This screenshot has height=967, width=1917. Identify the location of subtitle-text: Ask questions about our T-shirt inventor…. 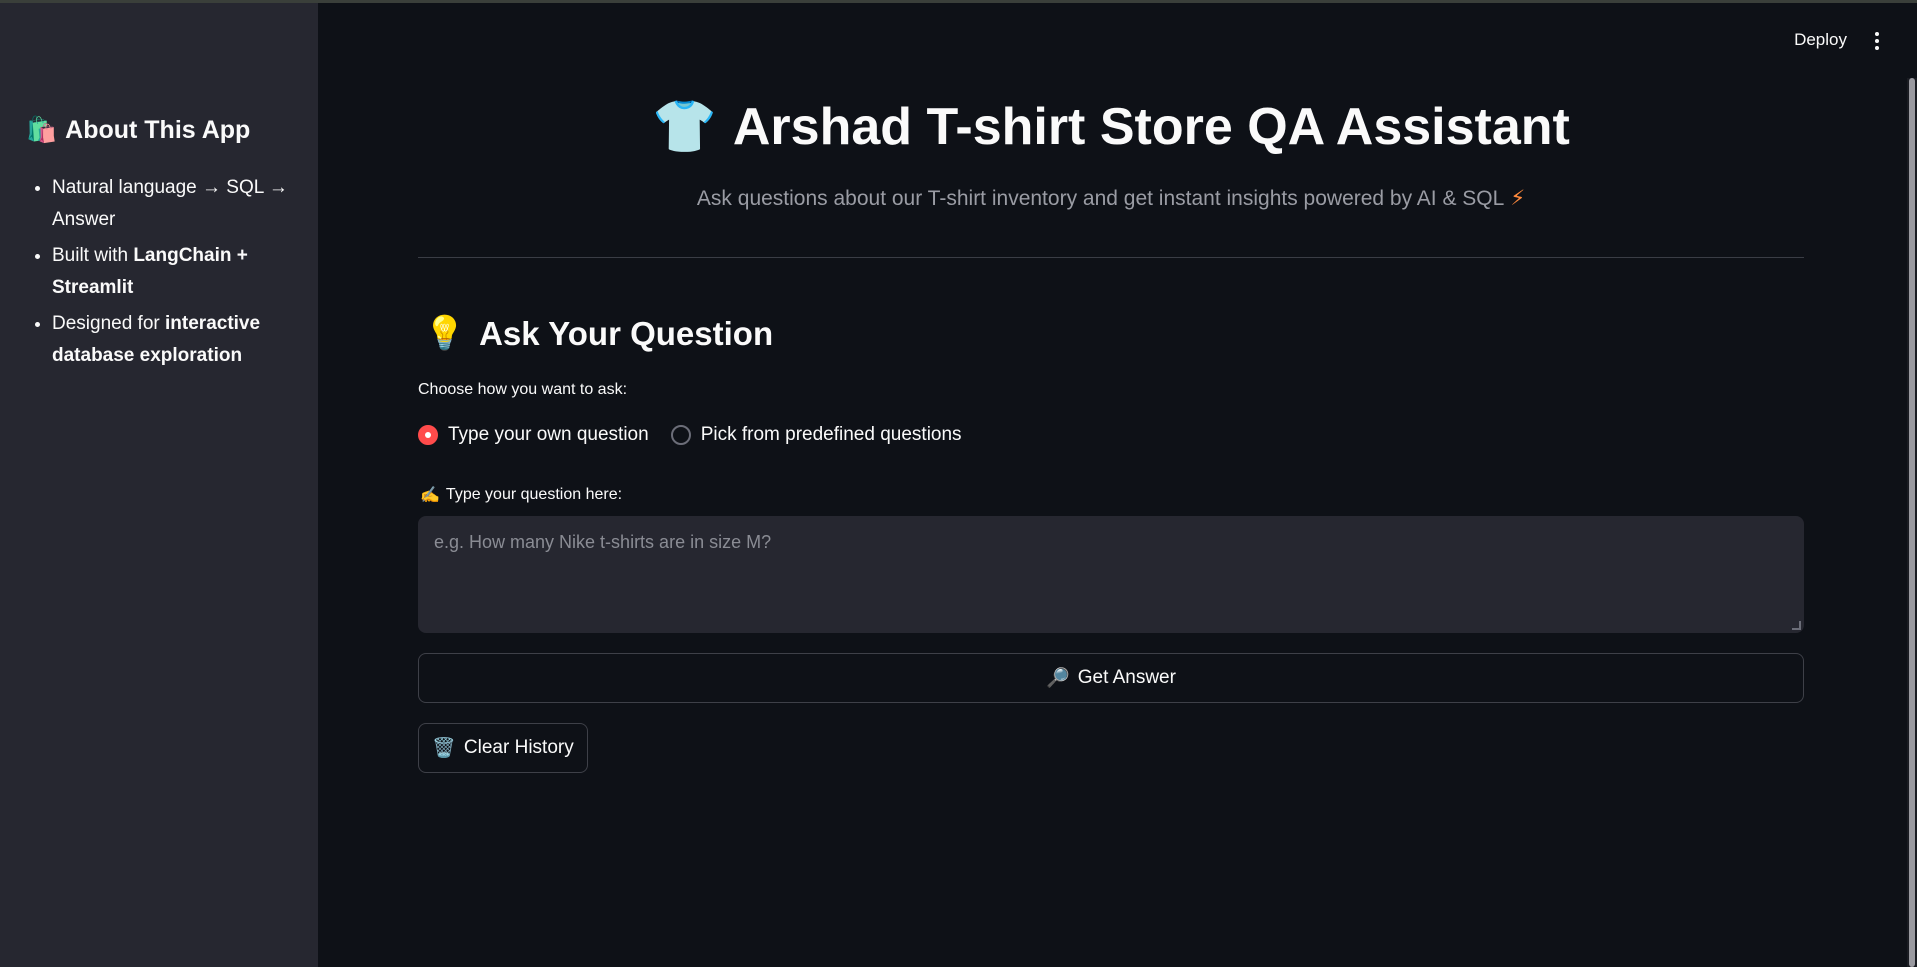
(1100, 198).